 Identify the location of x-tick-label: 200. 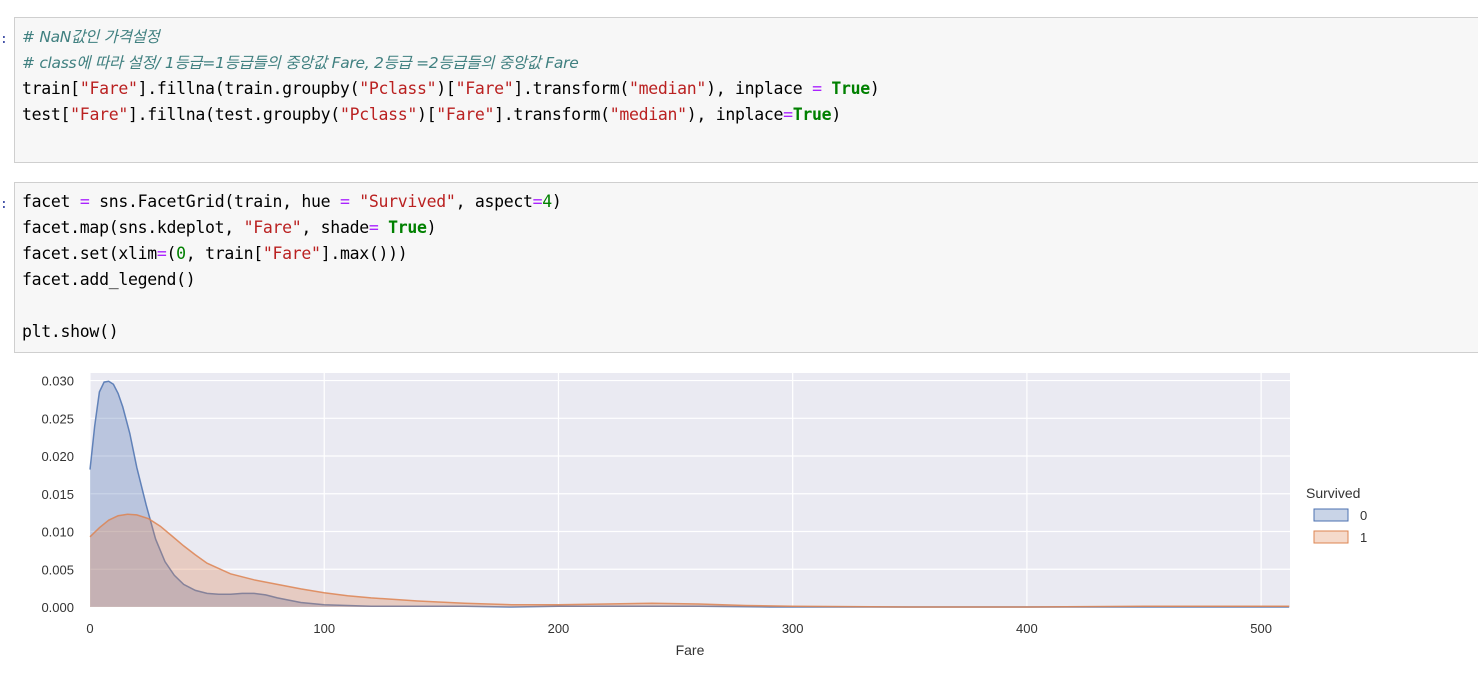
(559, 628).